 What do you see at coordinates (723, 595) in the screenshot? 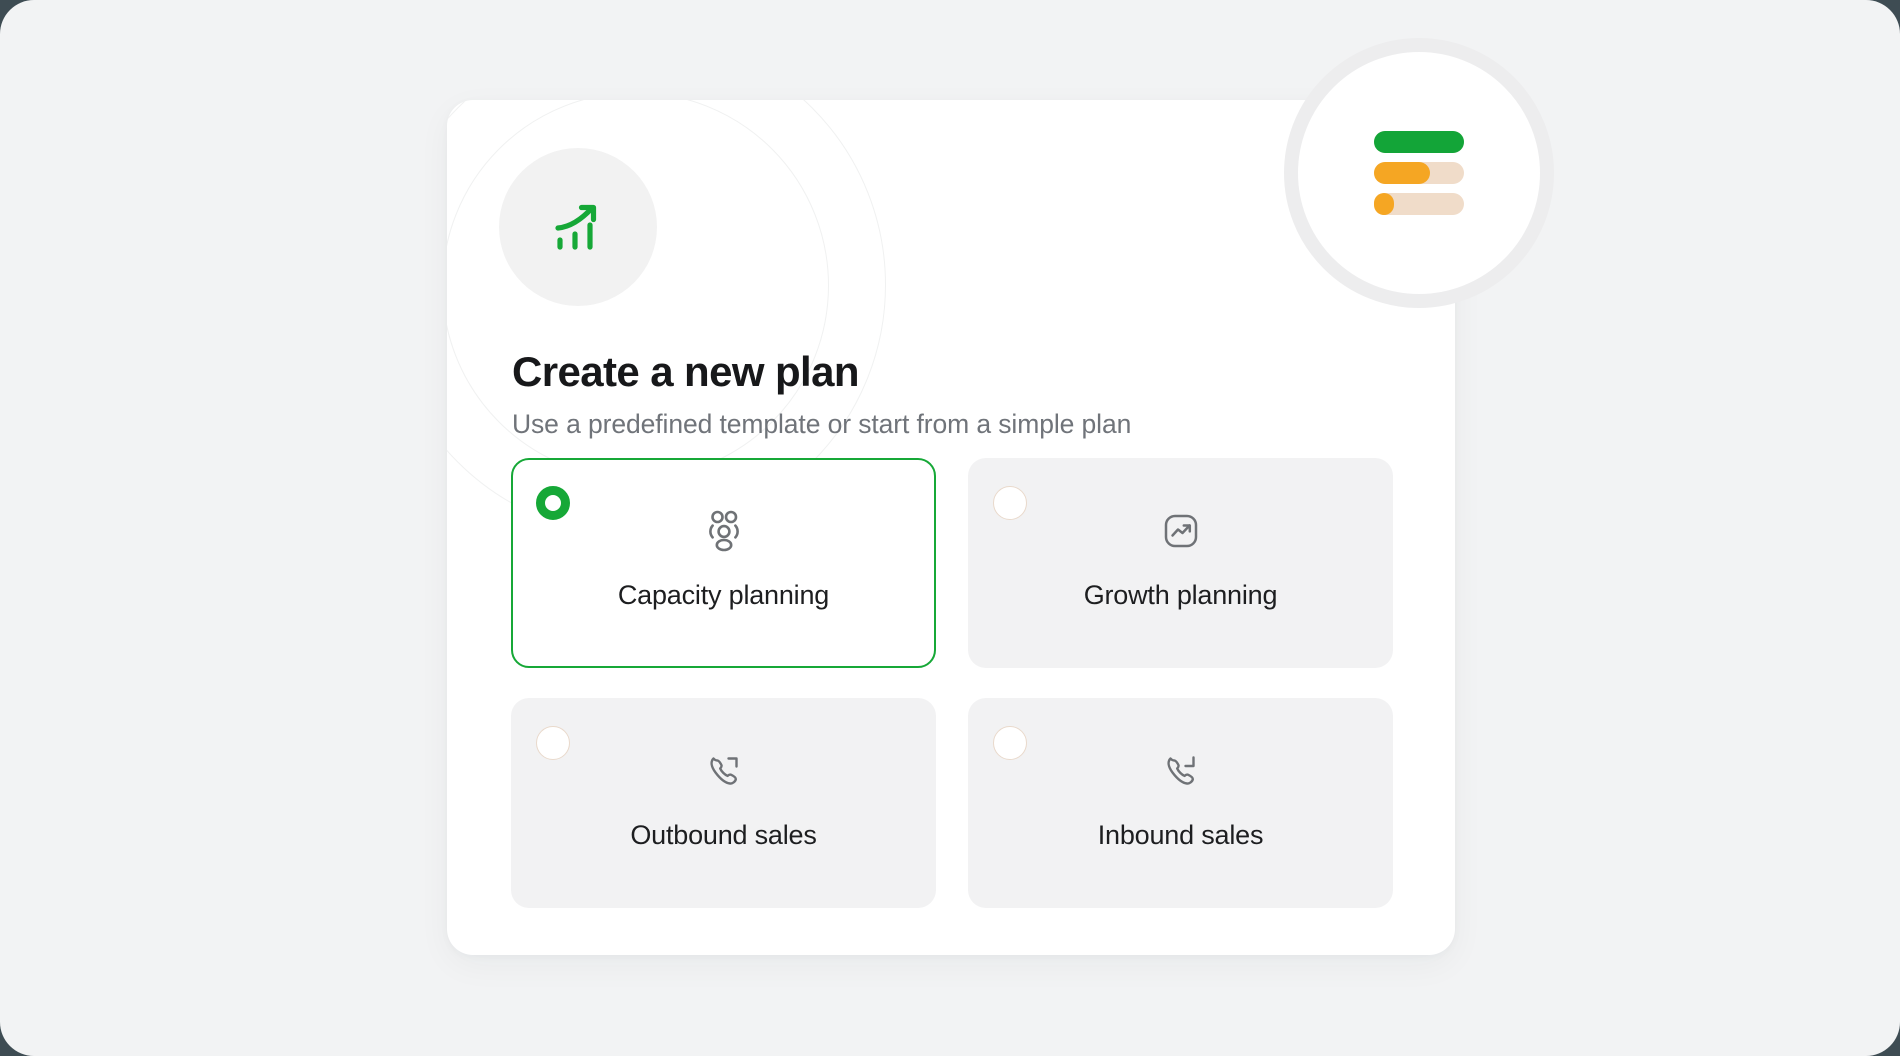
I see `option-label: Capacity planning` at bounding box center [723, 595].